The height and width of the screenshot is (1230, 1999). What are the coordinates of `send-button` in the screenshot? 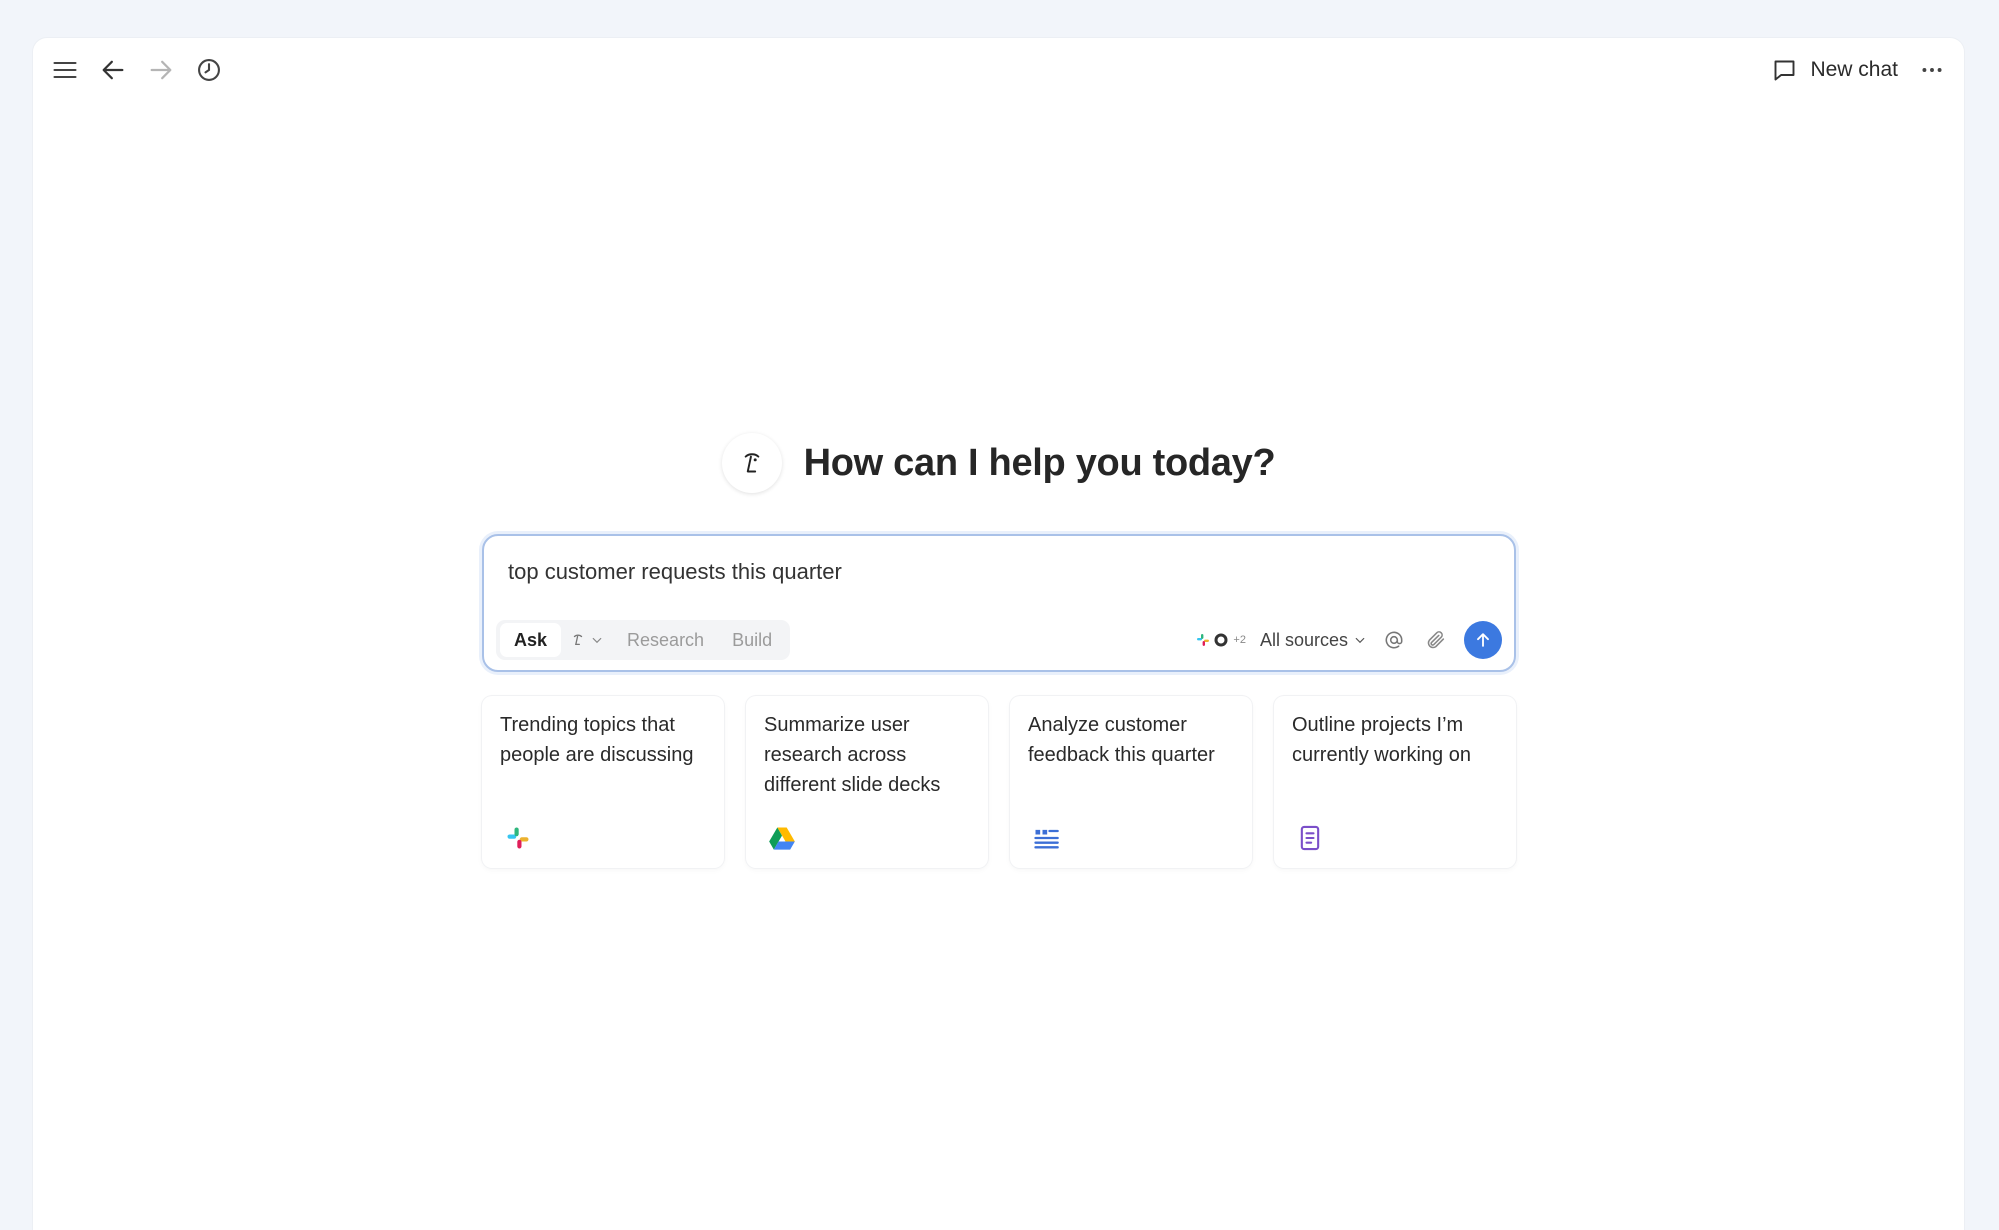 It's located at (1483, 640).